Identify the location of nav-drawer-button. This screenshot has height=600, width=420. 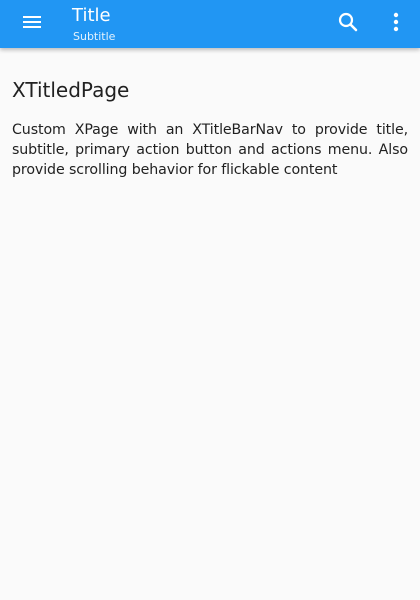
(32, 24).